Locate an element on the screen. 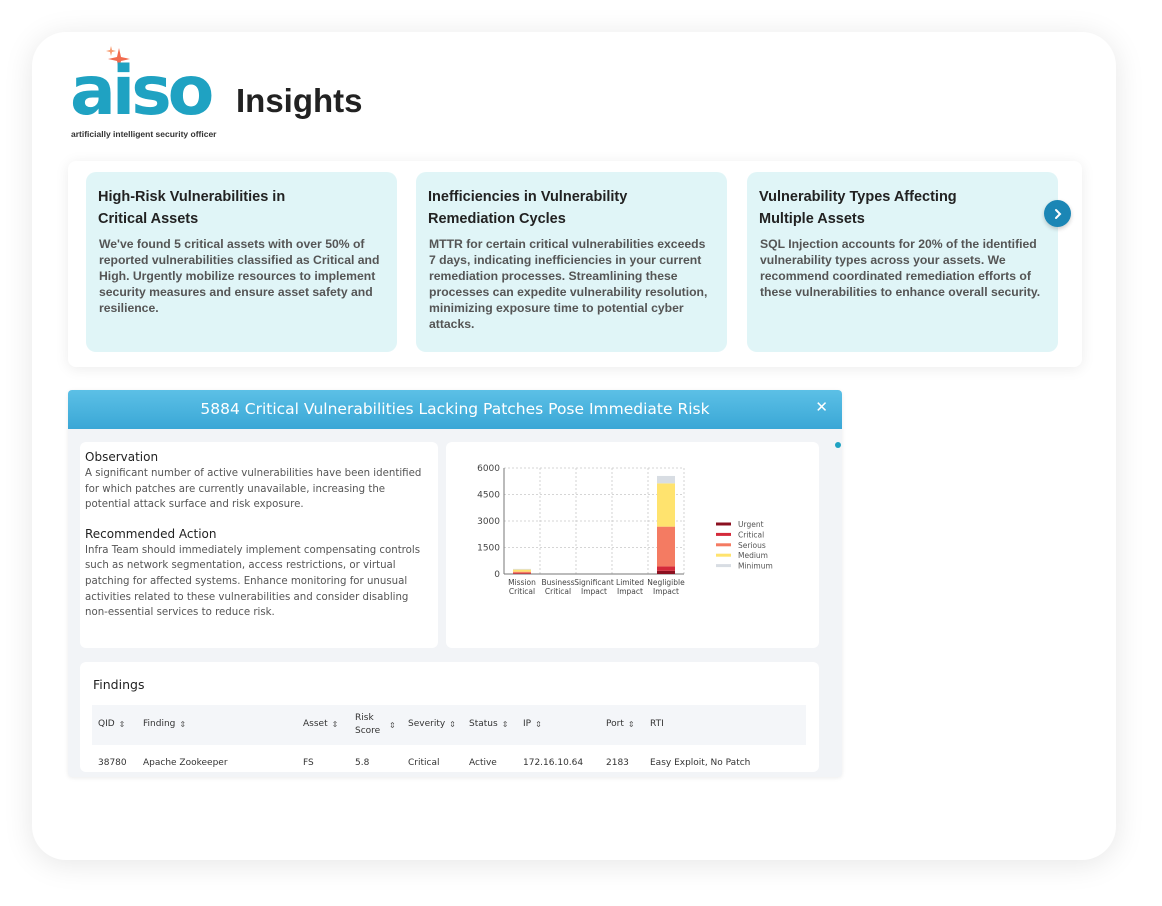 This screenshot has width=1162, height=906. x-tick-label: Significant is located at coordinates (594, 582).